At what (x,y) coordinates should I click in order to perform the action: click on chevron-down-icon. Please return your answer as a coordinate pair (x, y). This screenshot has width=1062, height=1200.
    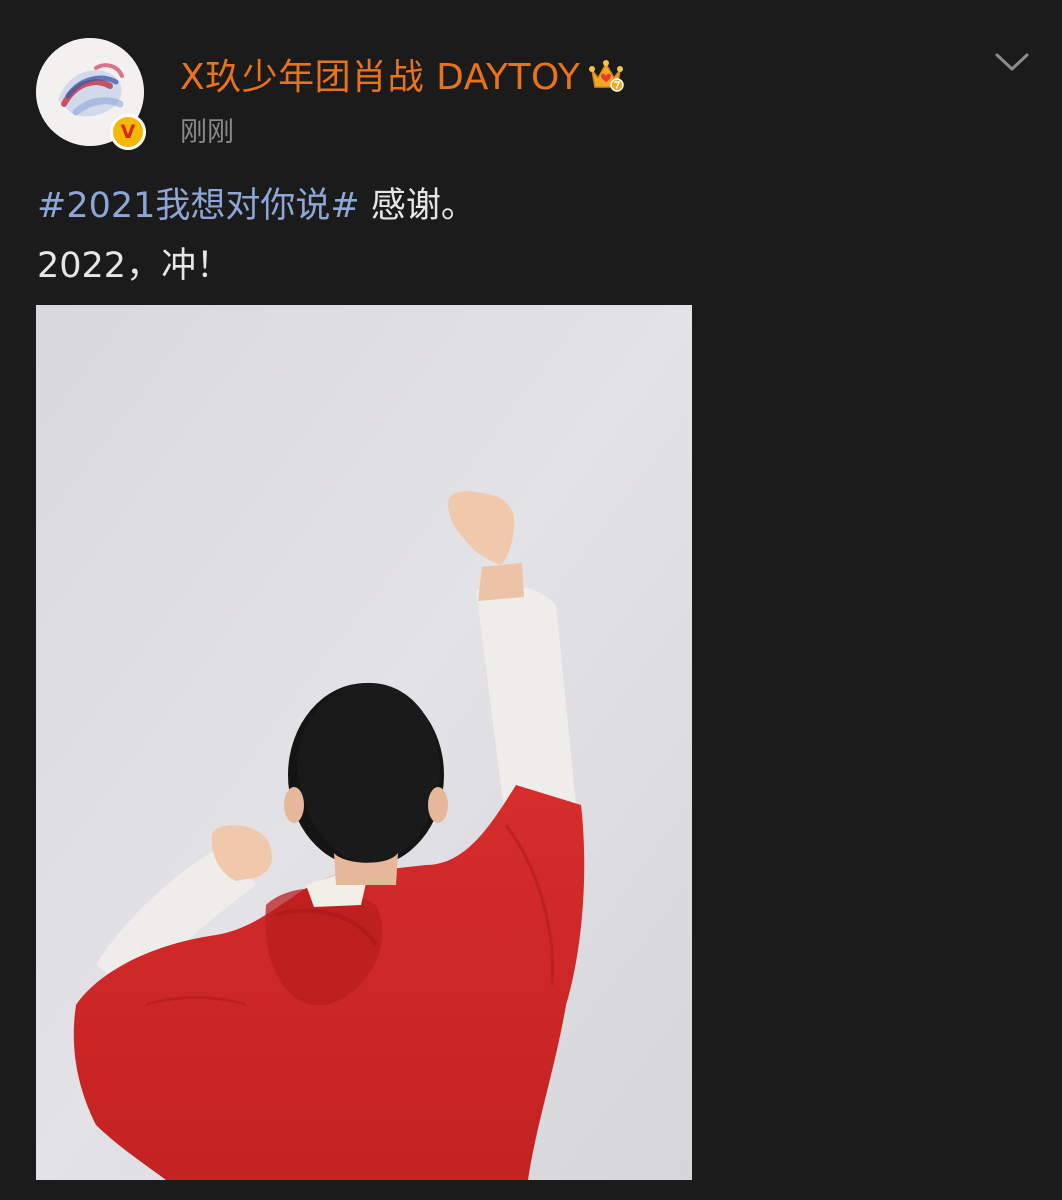
    Looking at the image, I should click on (1012, 62).